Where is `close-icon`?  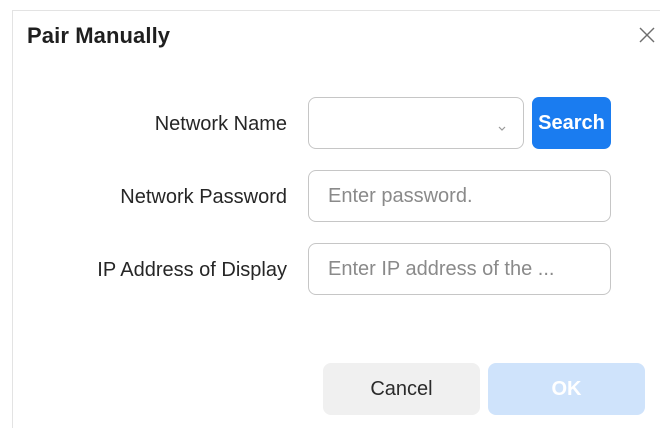
close-icon is located at coordinates (647, 35).